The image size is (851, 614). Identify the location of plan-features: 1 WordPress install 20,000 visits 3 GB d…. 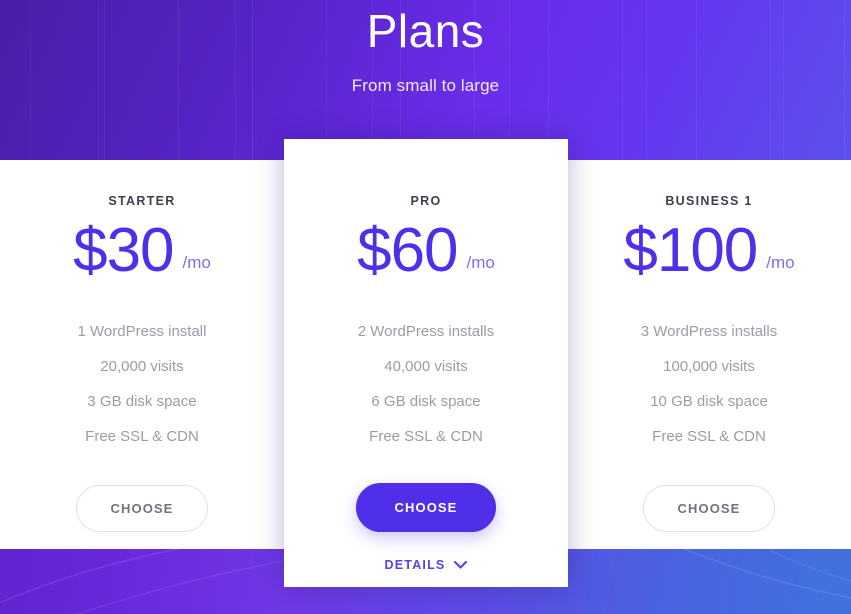
(142, 384).